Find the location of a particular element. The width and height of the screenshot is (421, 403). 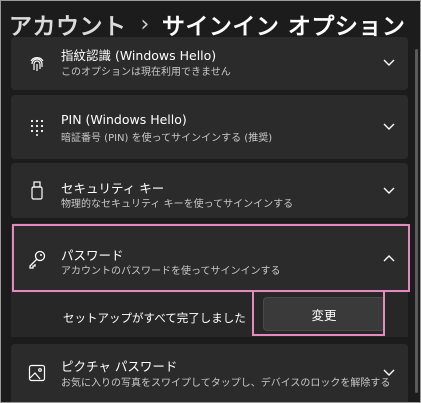

option-description: 物理的なセキュリティ キーを使ってサインインする is located at coordinates (177, 204).